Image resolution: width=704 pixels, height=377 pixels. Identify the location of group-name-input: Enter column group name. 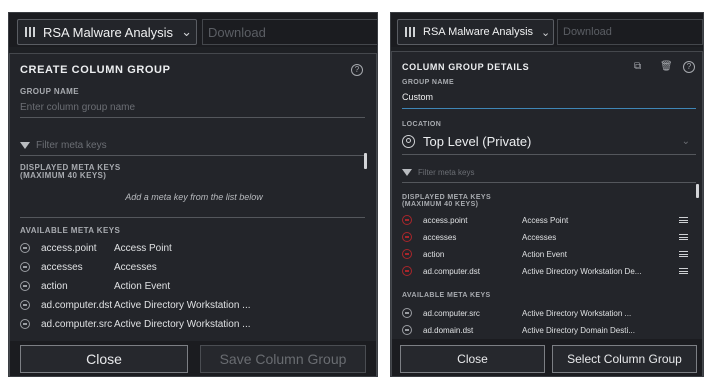
(77, 107).